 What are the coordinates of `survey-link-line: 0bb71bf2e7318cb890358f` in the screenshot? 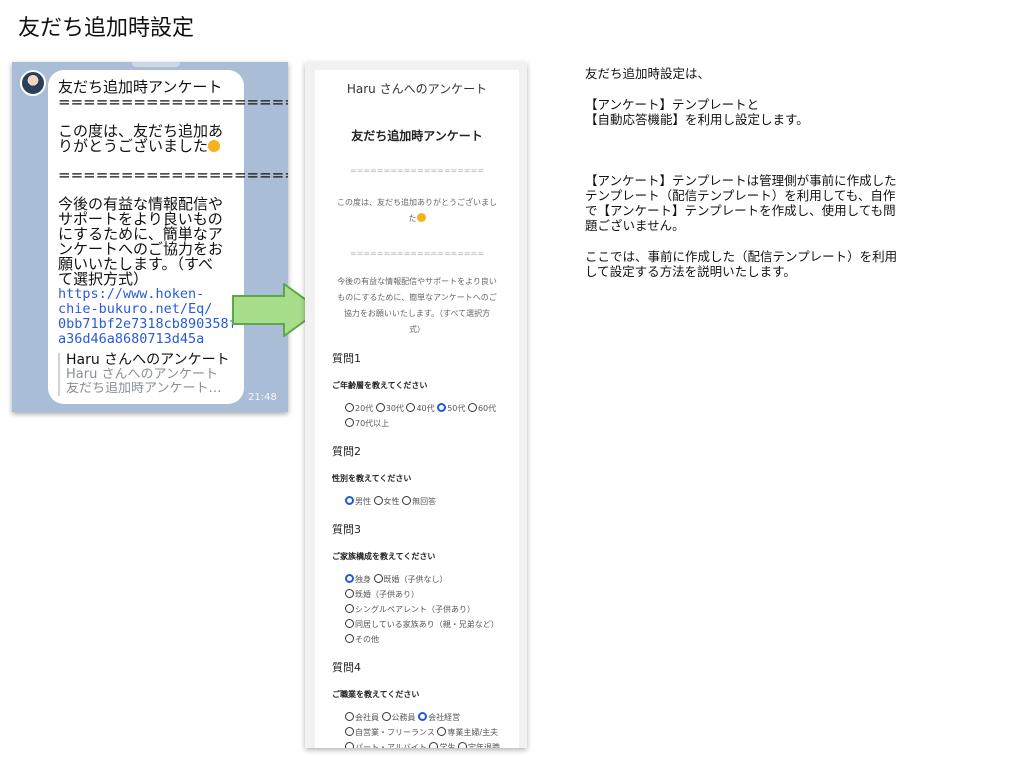 It's located at (147, 324).